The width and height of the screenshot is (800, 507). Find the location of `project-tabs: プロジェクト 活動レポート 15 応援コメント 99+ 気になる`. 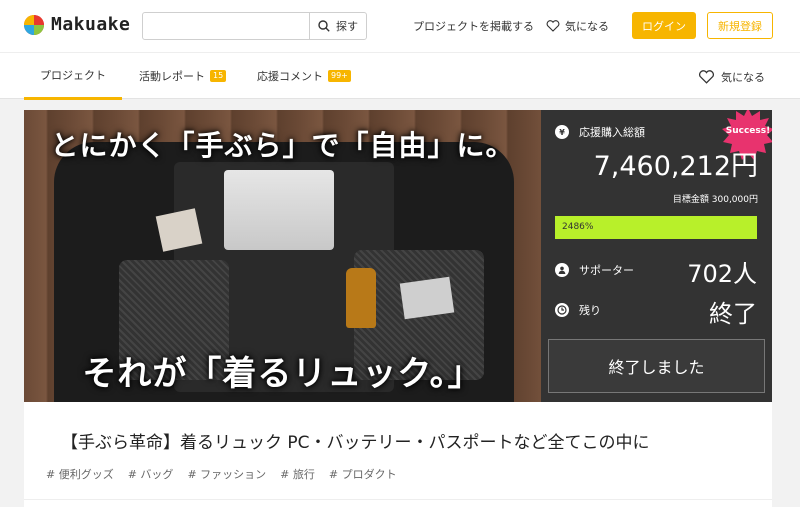

project-tabs: プロジェクト 活動レポート 15 応援コメント 99+ 気になる is located at coordinates (400, 76).